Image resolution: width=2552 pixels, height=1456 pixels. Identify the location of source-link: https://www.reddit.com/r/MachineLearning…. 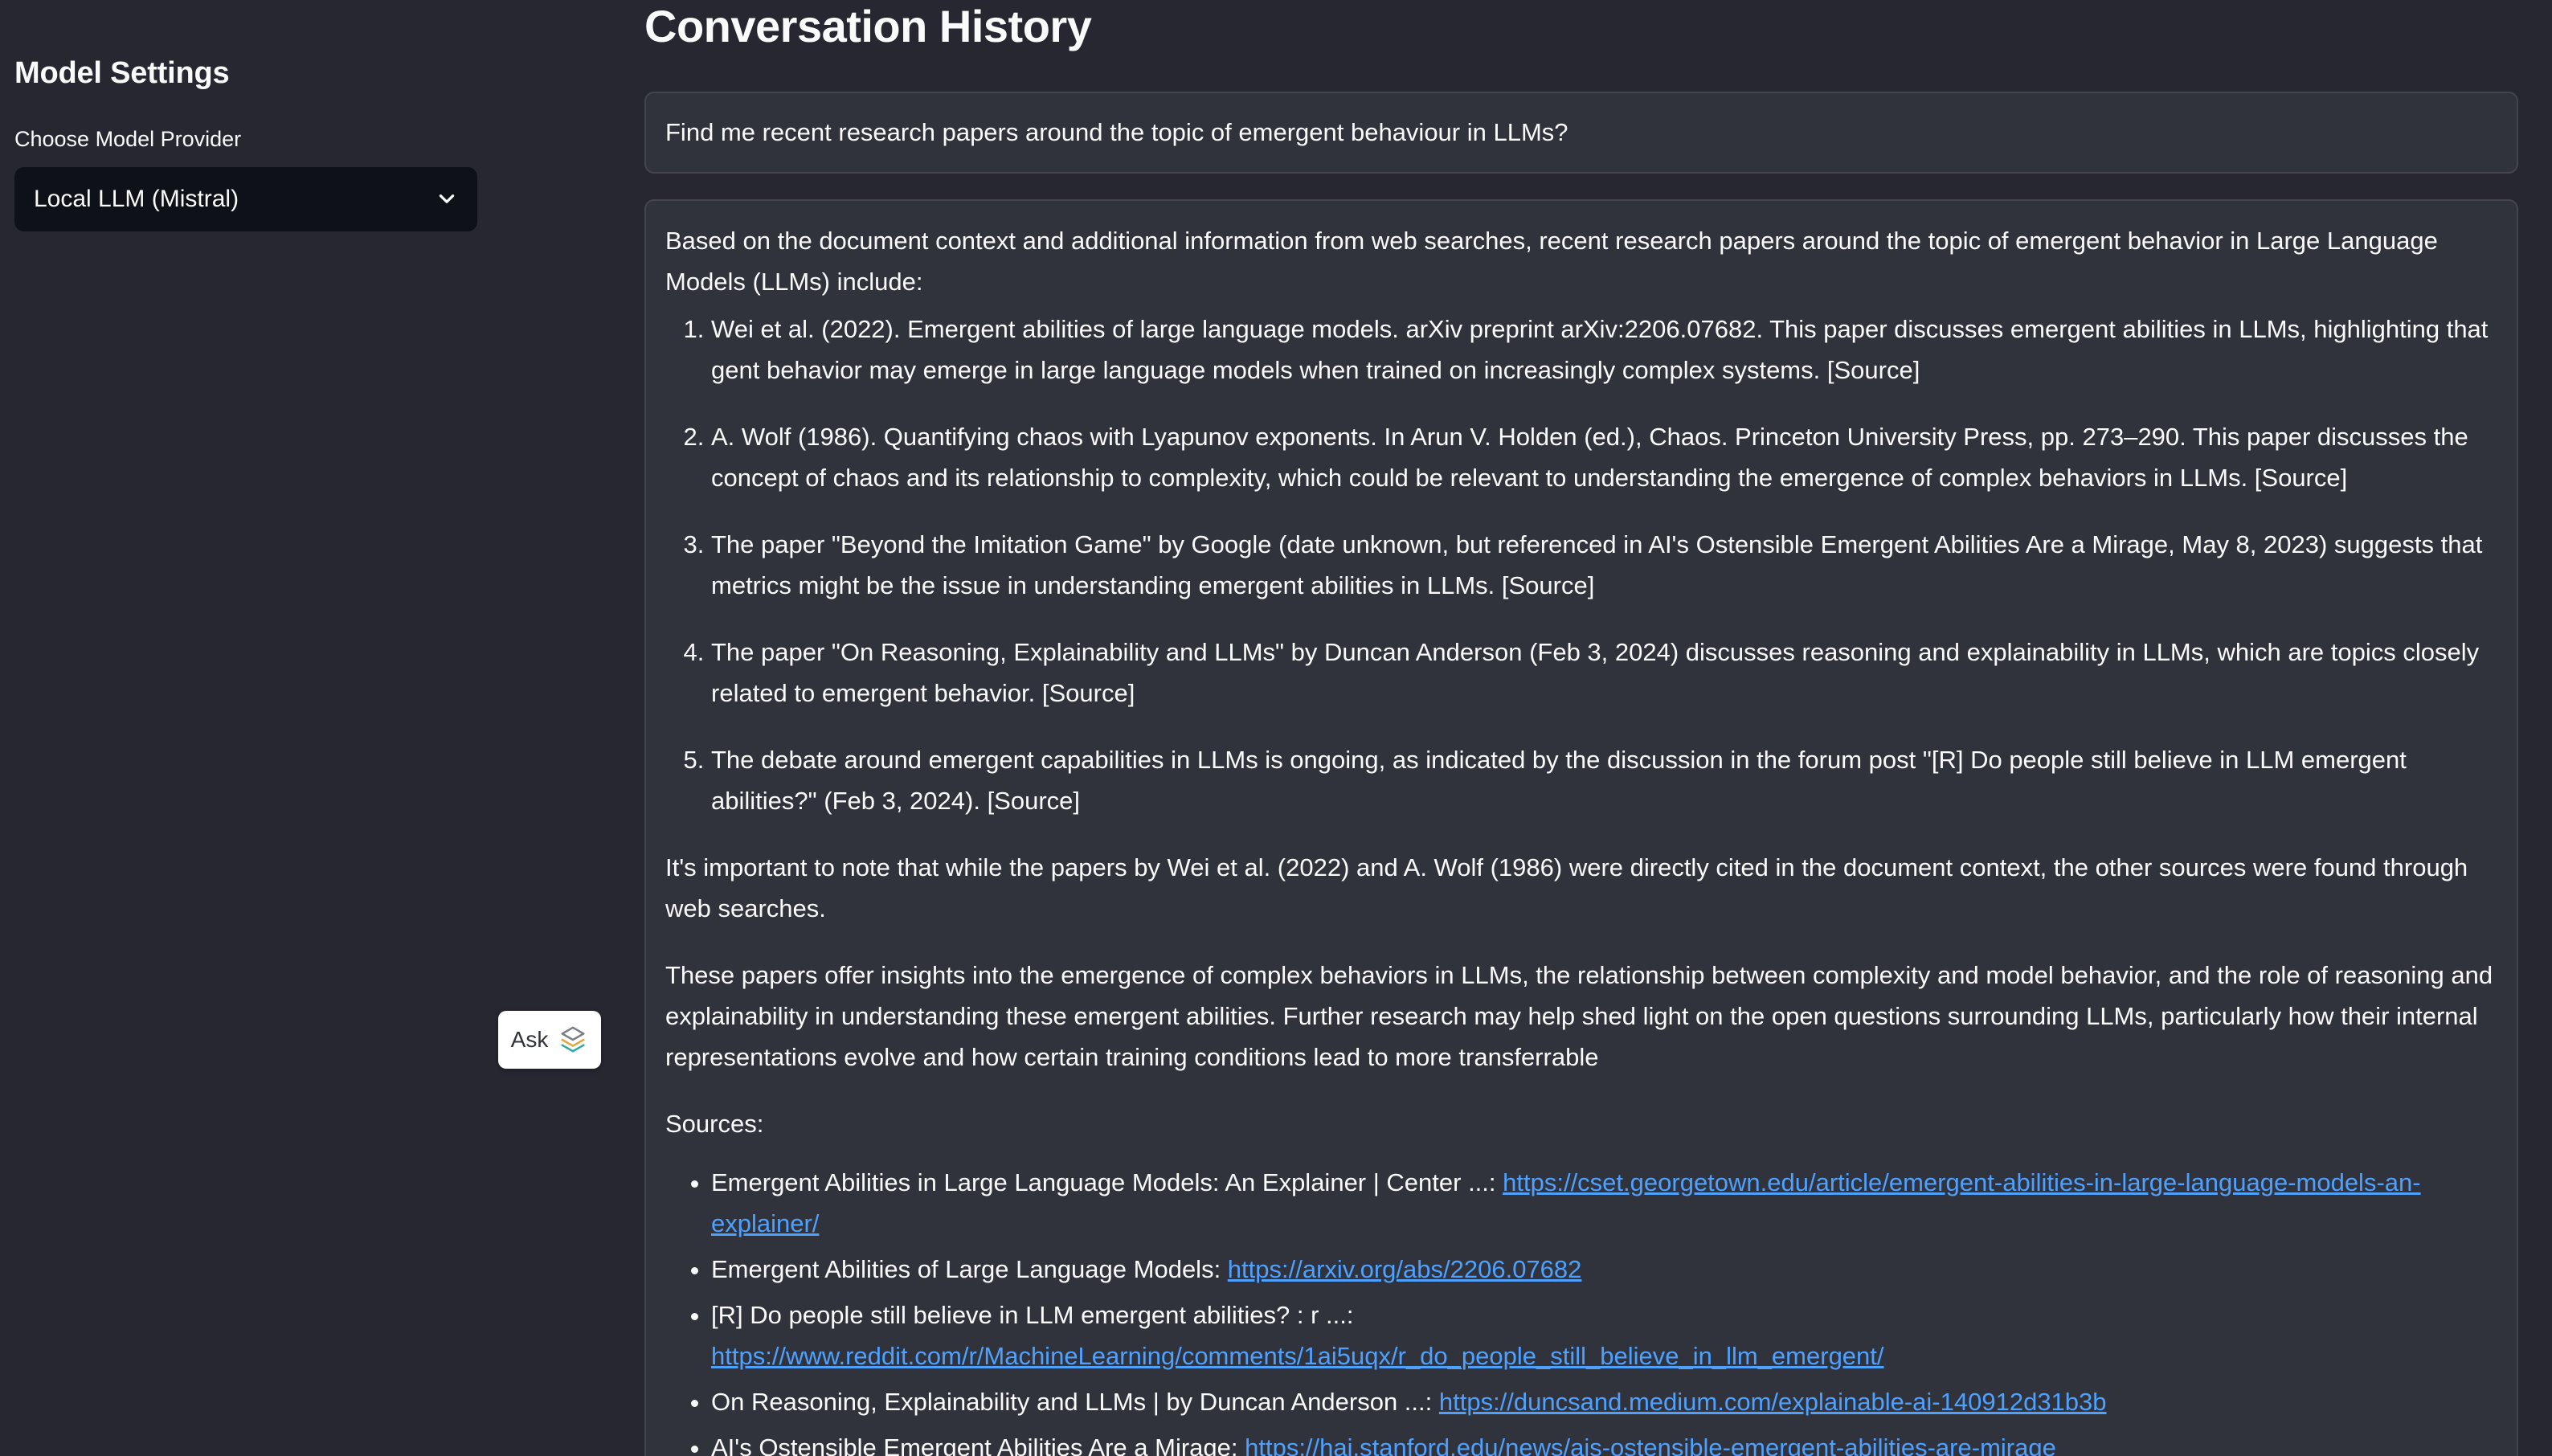
(1297, 1356).